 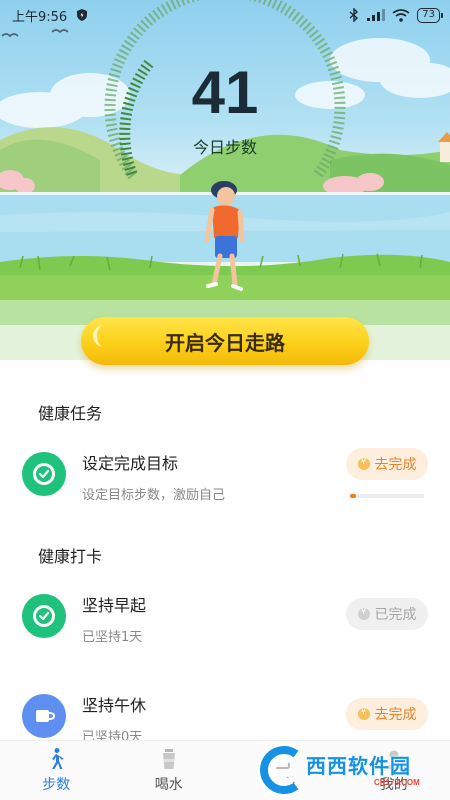 I want to click on walking-icon, so click(x=58, y=758).